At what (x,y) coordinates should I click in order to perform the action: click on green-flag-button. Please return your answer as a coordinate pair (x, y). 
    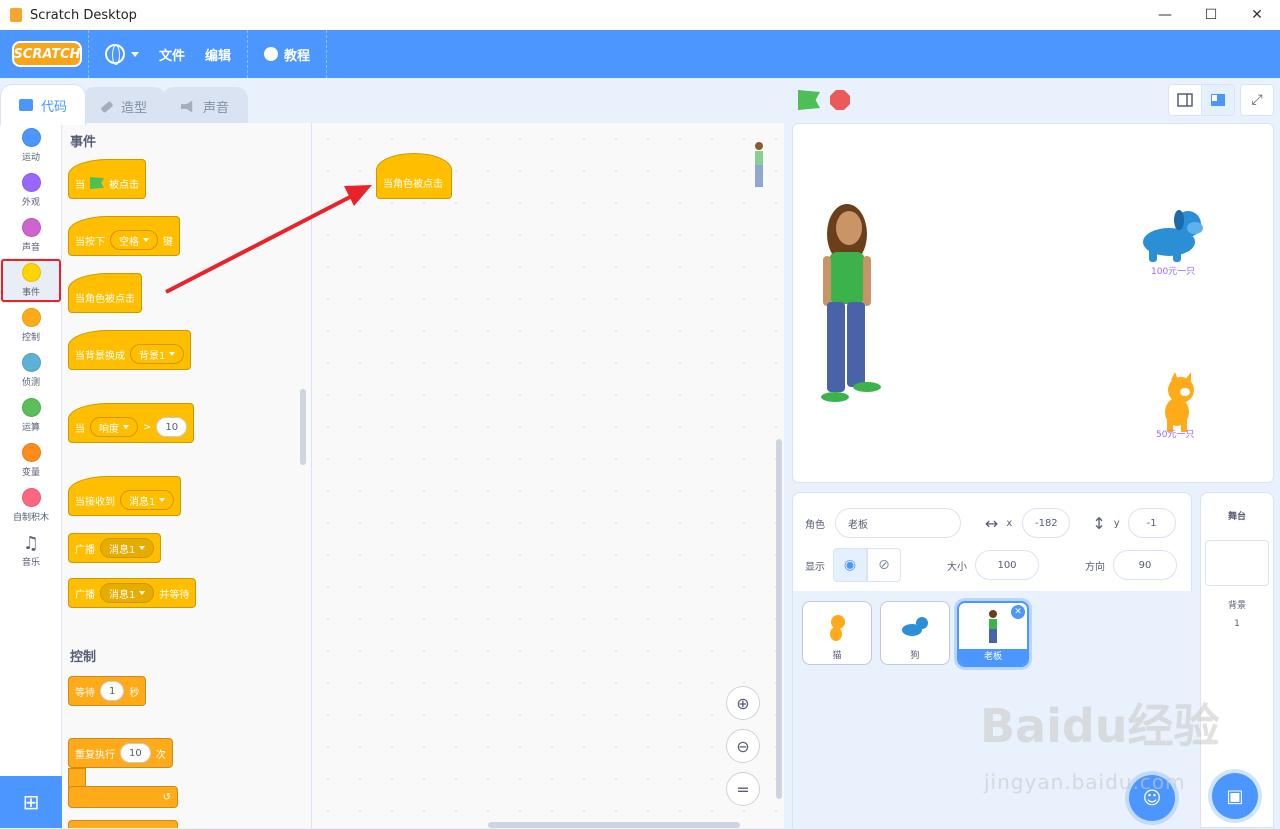
    Looking at the image, I should click on (809, 100).